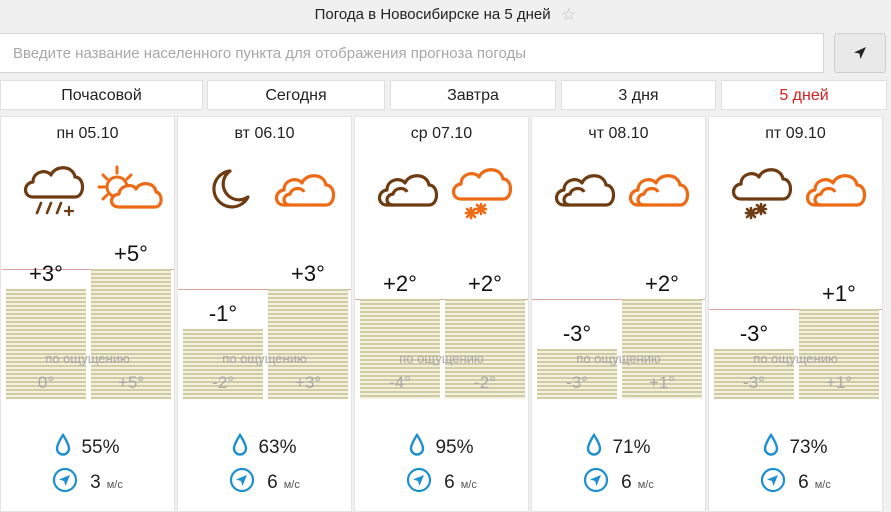 This screenshot has width=891, height=512. I want to click on day-date: ср 07.10, so click(441, 133).